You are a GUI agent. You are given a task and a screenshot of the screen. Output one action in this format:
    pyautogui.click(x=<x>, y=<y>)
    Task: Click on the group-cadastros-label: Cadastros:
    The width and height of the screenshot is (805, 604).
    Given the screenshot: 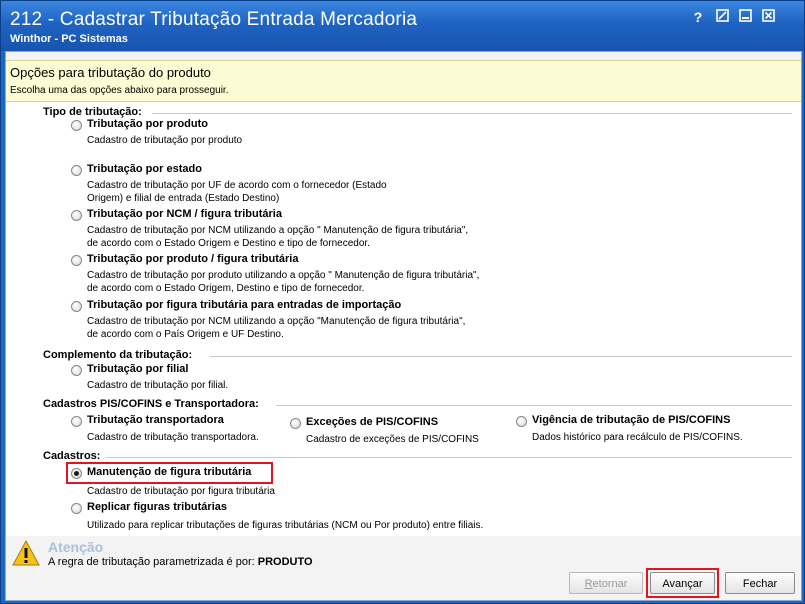 What is the action you would take?
    pyautogui.click(x=72, y=456)
    